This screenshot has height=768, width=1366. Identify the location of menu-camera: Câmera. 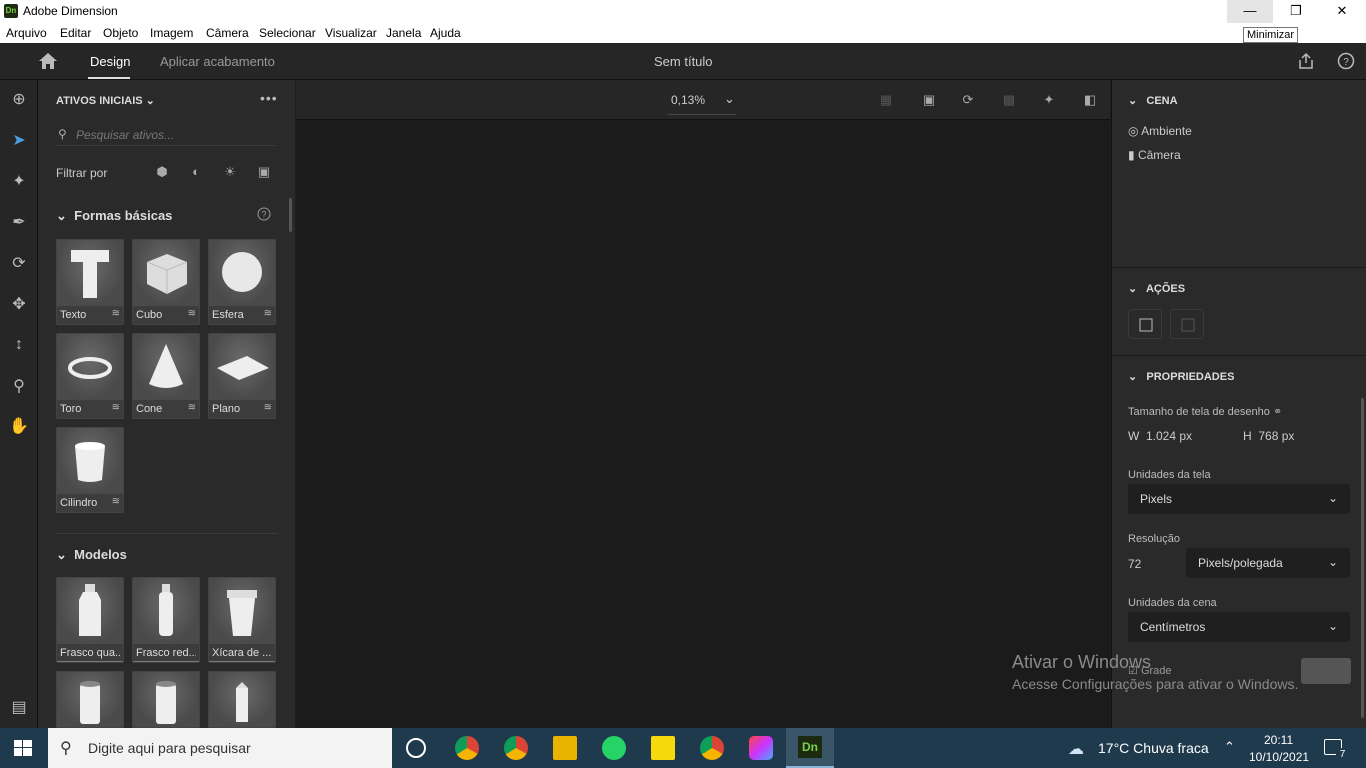
(227, 33).